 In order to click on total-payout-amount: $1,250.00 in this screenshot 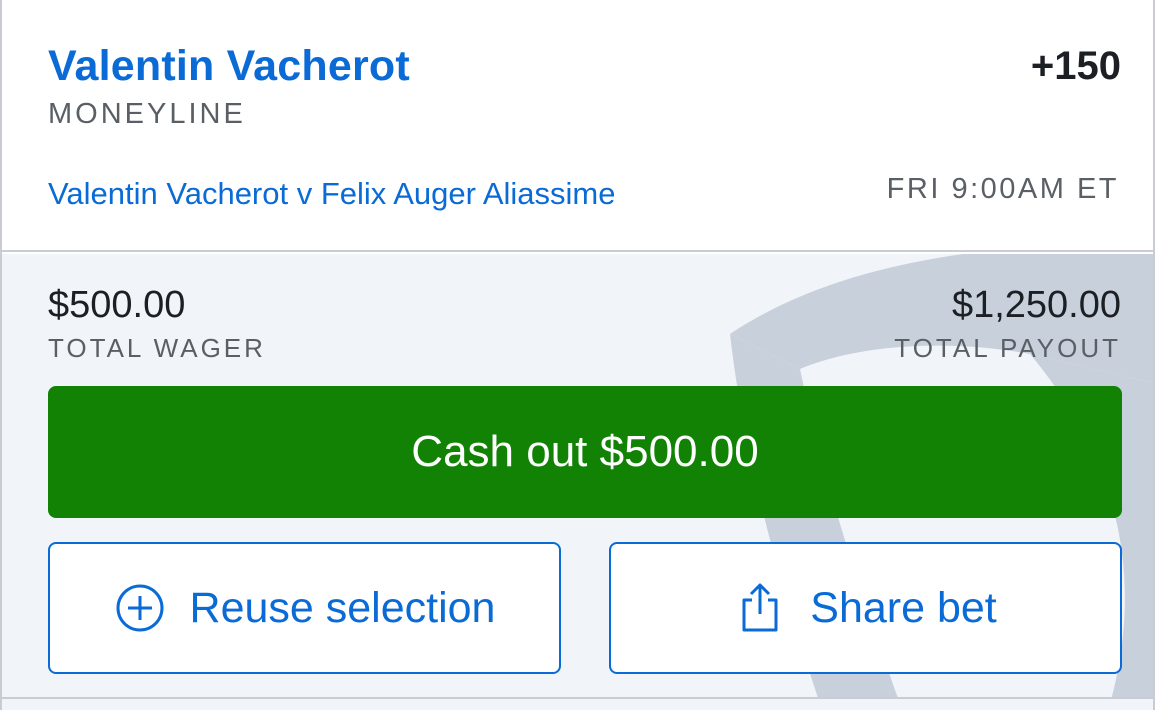, I will do `click(1036, 305)`.